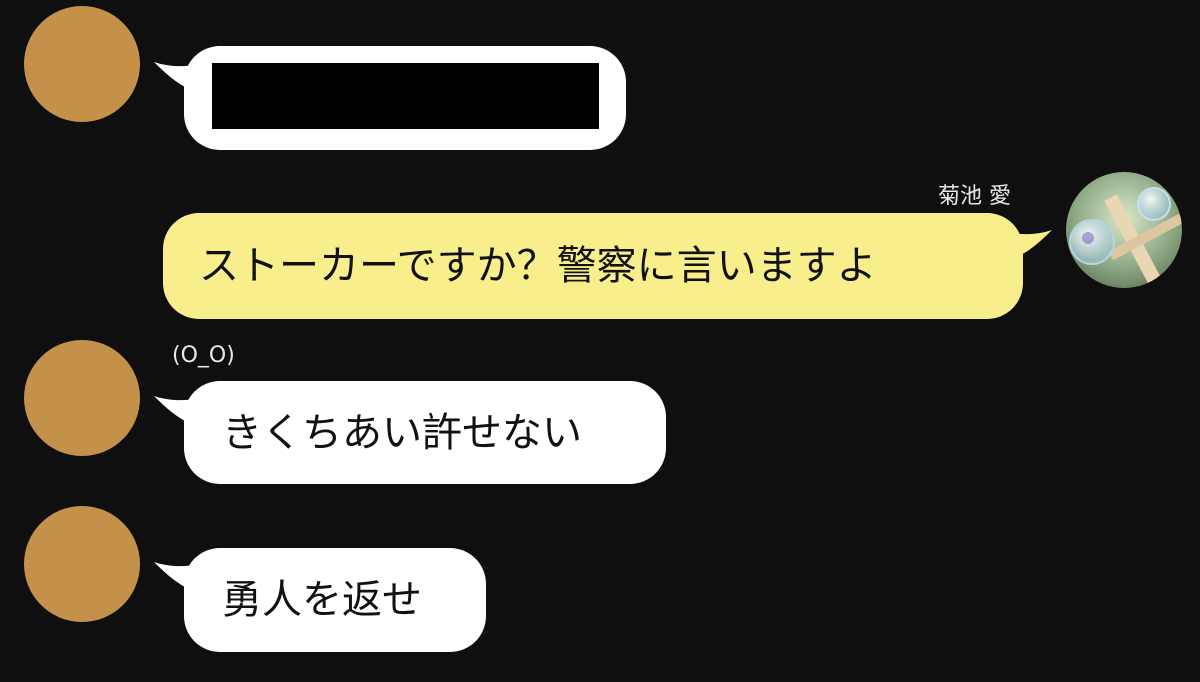 Image resolution: width=1200 pixels, height=682 pixels. What do you see at coordinates (203, 355) in the screenshot?
I see `sender-name: (O_O)` at bounding box center [203, 355].